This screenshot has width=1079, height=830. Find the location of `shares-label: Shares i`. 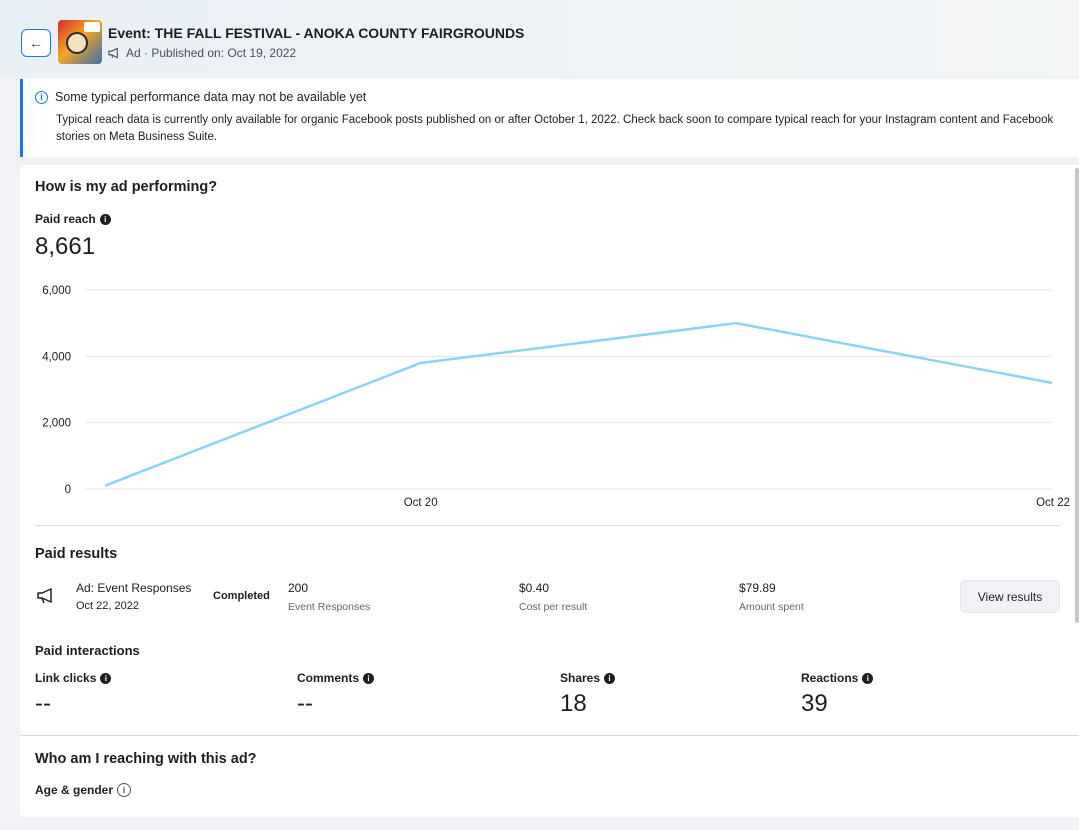

shares-label: Shares i is located at coordinates (588, 678).